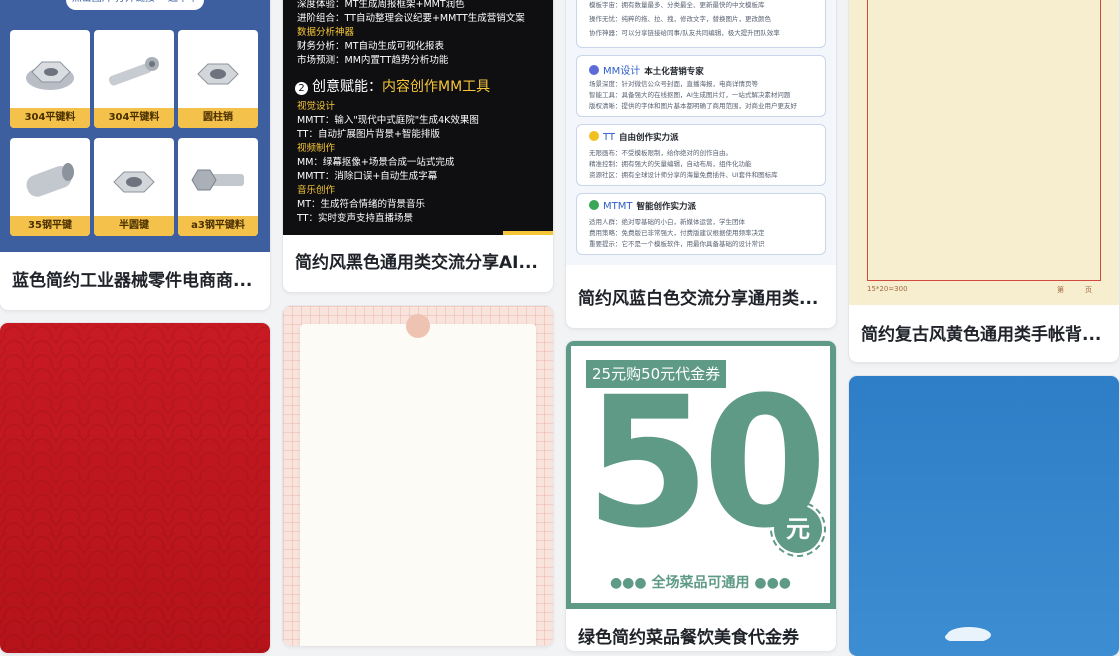 The width and height of the screenshot is (1120, 656). Describe the element at coordinates (134, 226) in the screenshot. I see `part-label: 半圆键` at that location.